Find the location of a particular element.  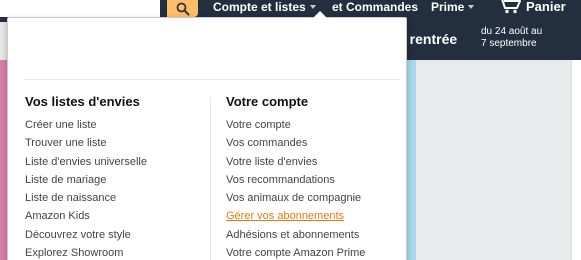

search-button is located at coordinates (182, 8).